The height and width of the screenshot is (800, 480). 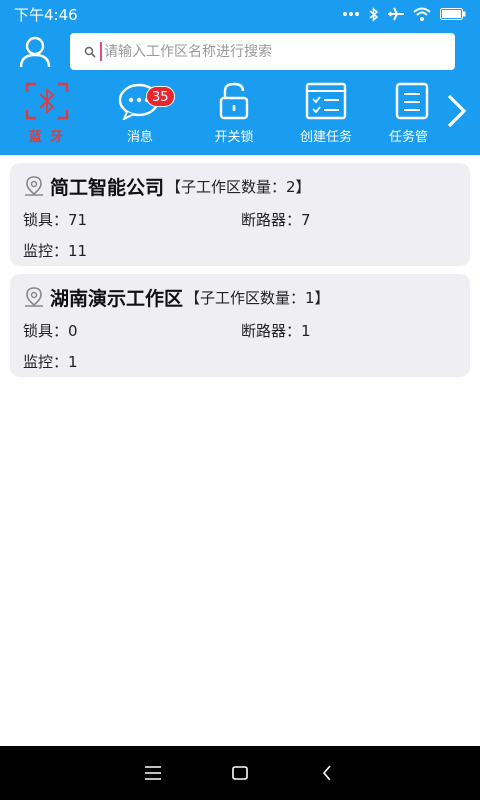 I want to click on chevron-right-icon, so click(x=457, y=111).